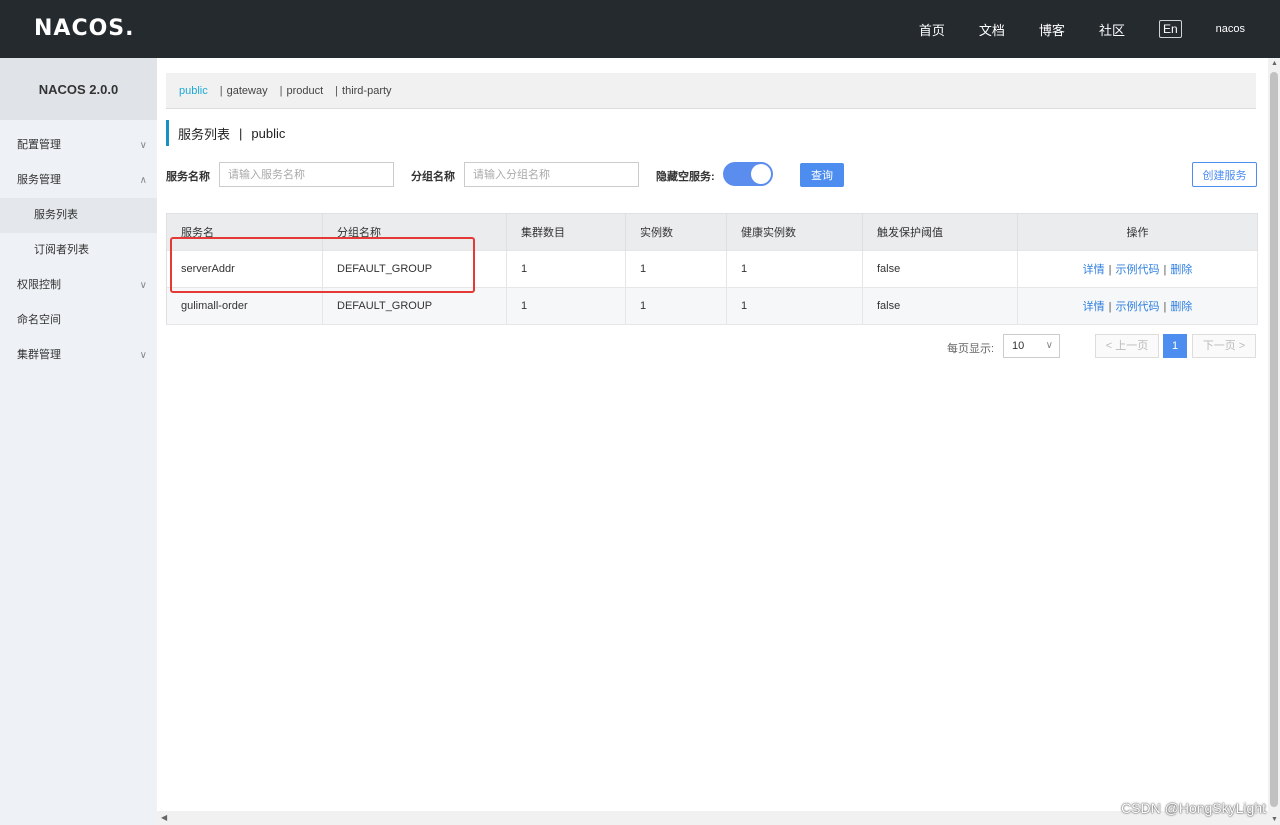 Image resolution: width=1280 pixels, height=825 pixels. I want to click on sidebar-item-label: 服务管理, so click(39, 180).